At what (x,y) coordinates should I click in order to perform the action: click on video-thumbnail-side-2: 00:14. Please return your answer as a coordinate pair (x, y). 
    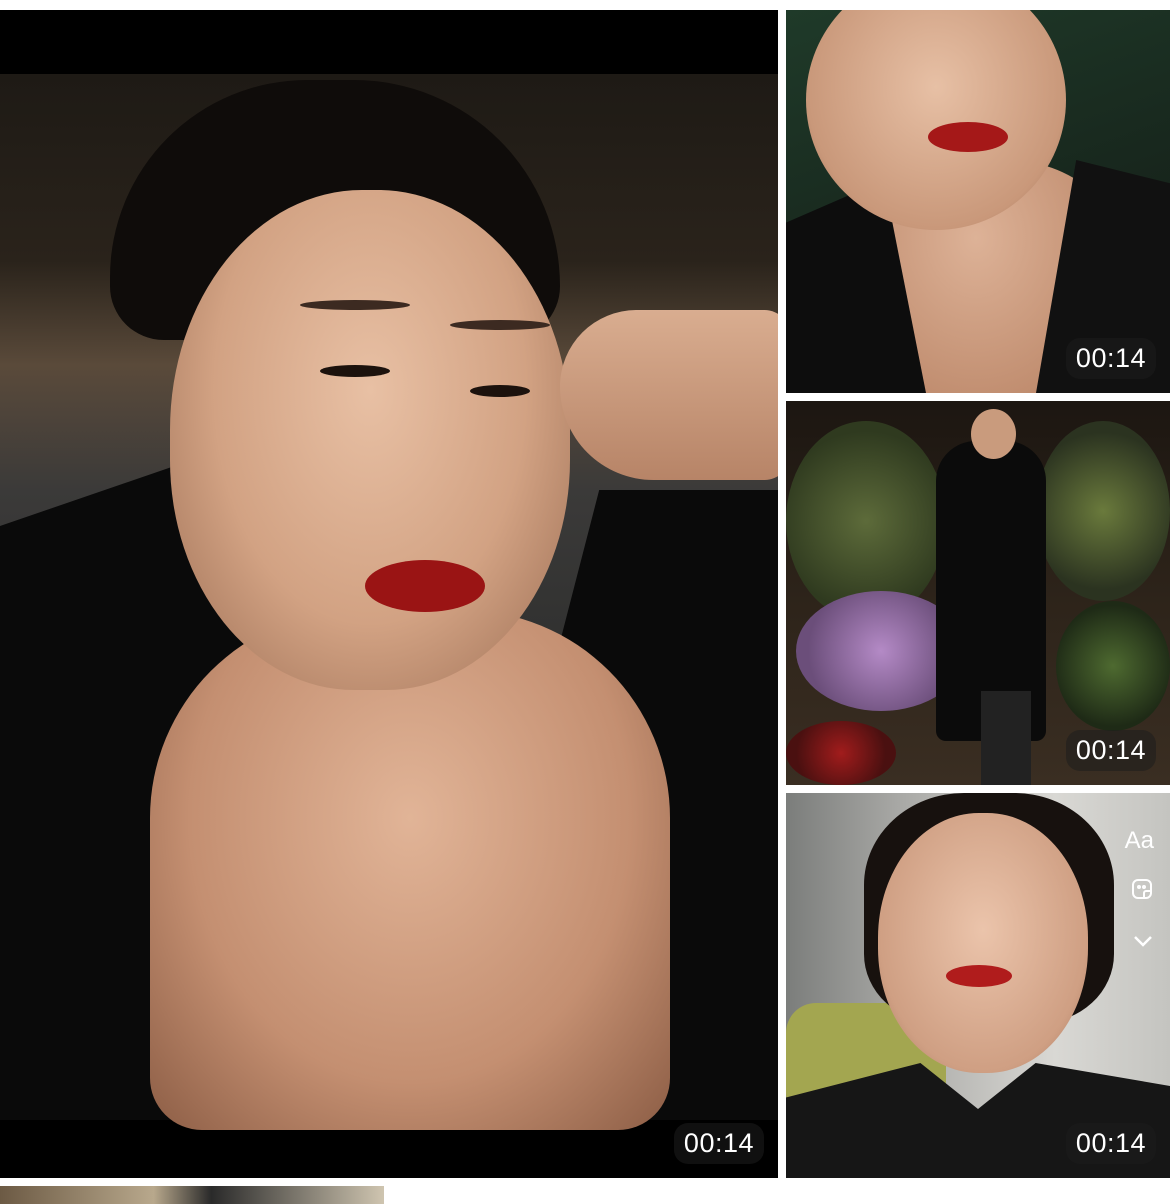
    Looking at the image, I should click on (978, 593).